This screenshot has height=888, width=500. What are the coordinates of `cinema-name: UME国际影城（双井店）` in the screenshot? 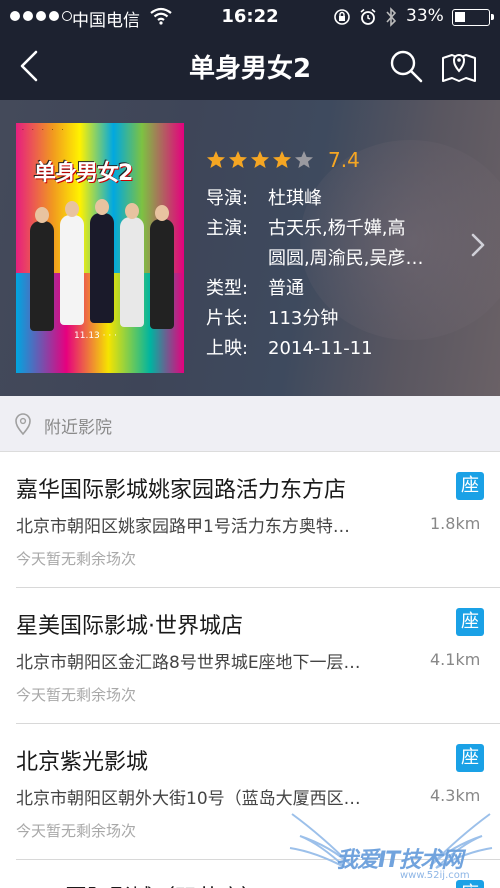 It's located at (139, 884).